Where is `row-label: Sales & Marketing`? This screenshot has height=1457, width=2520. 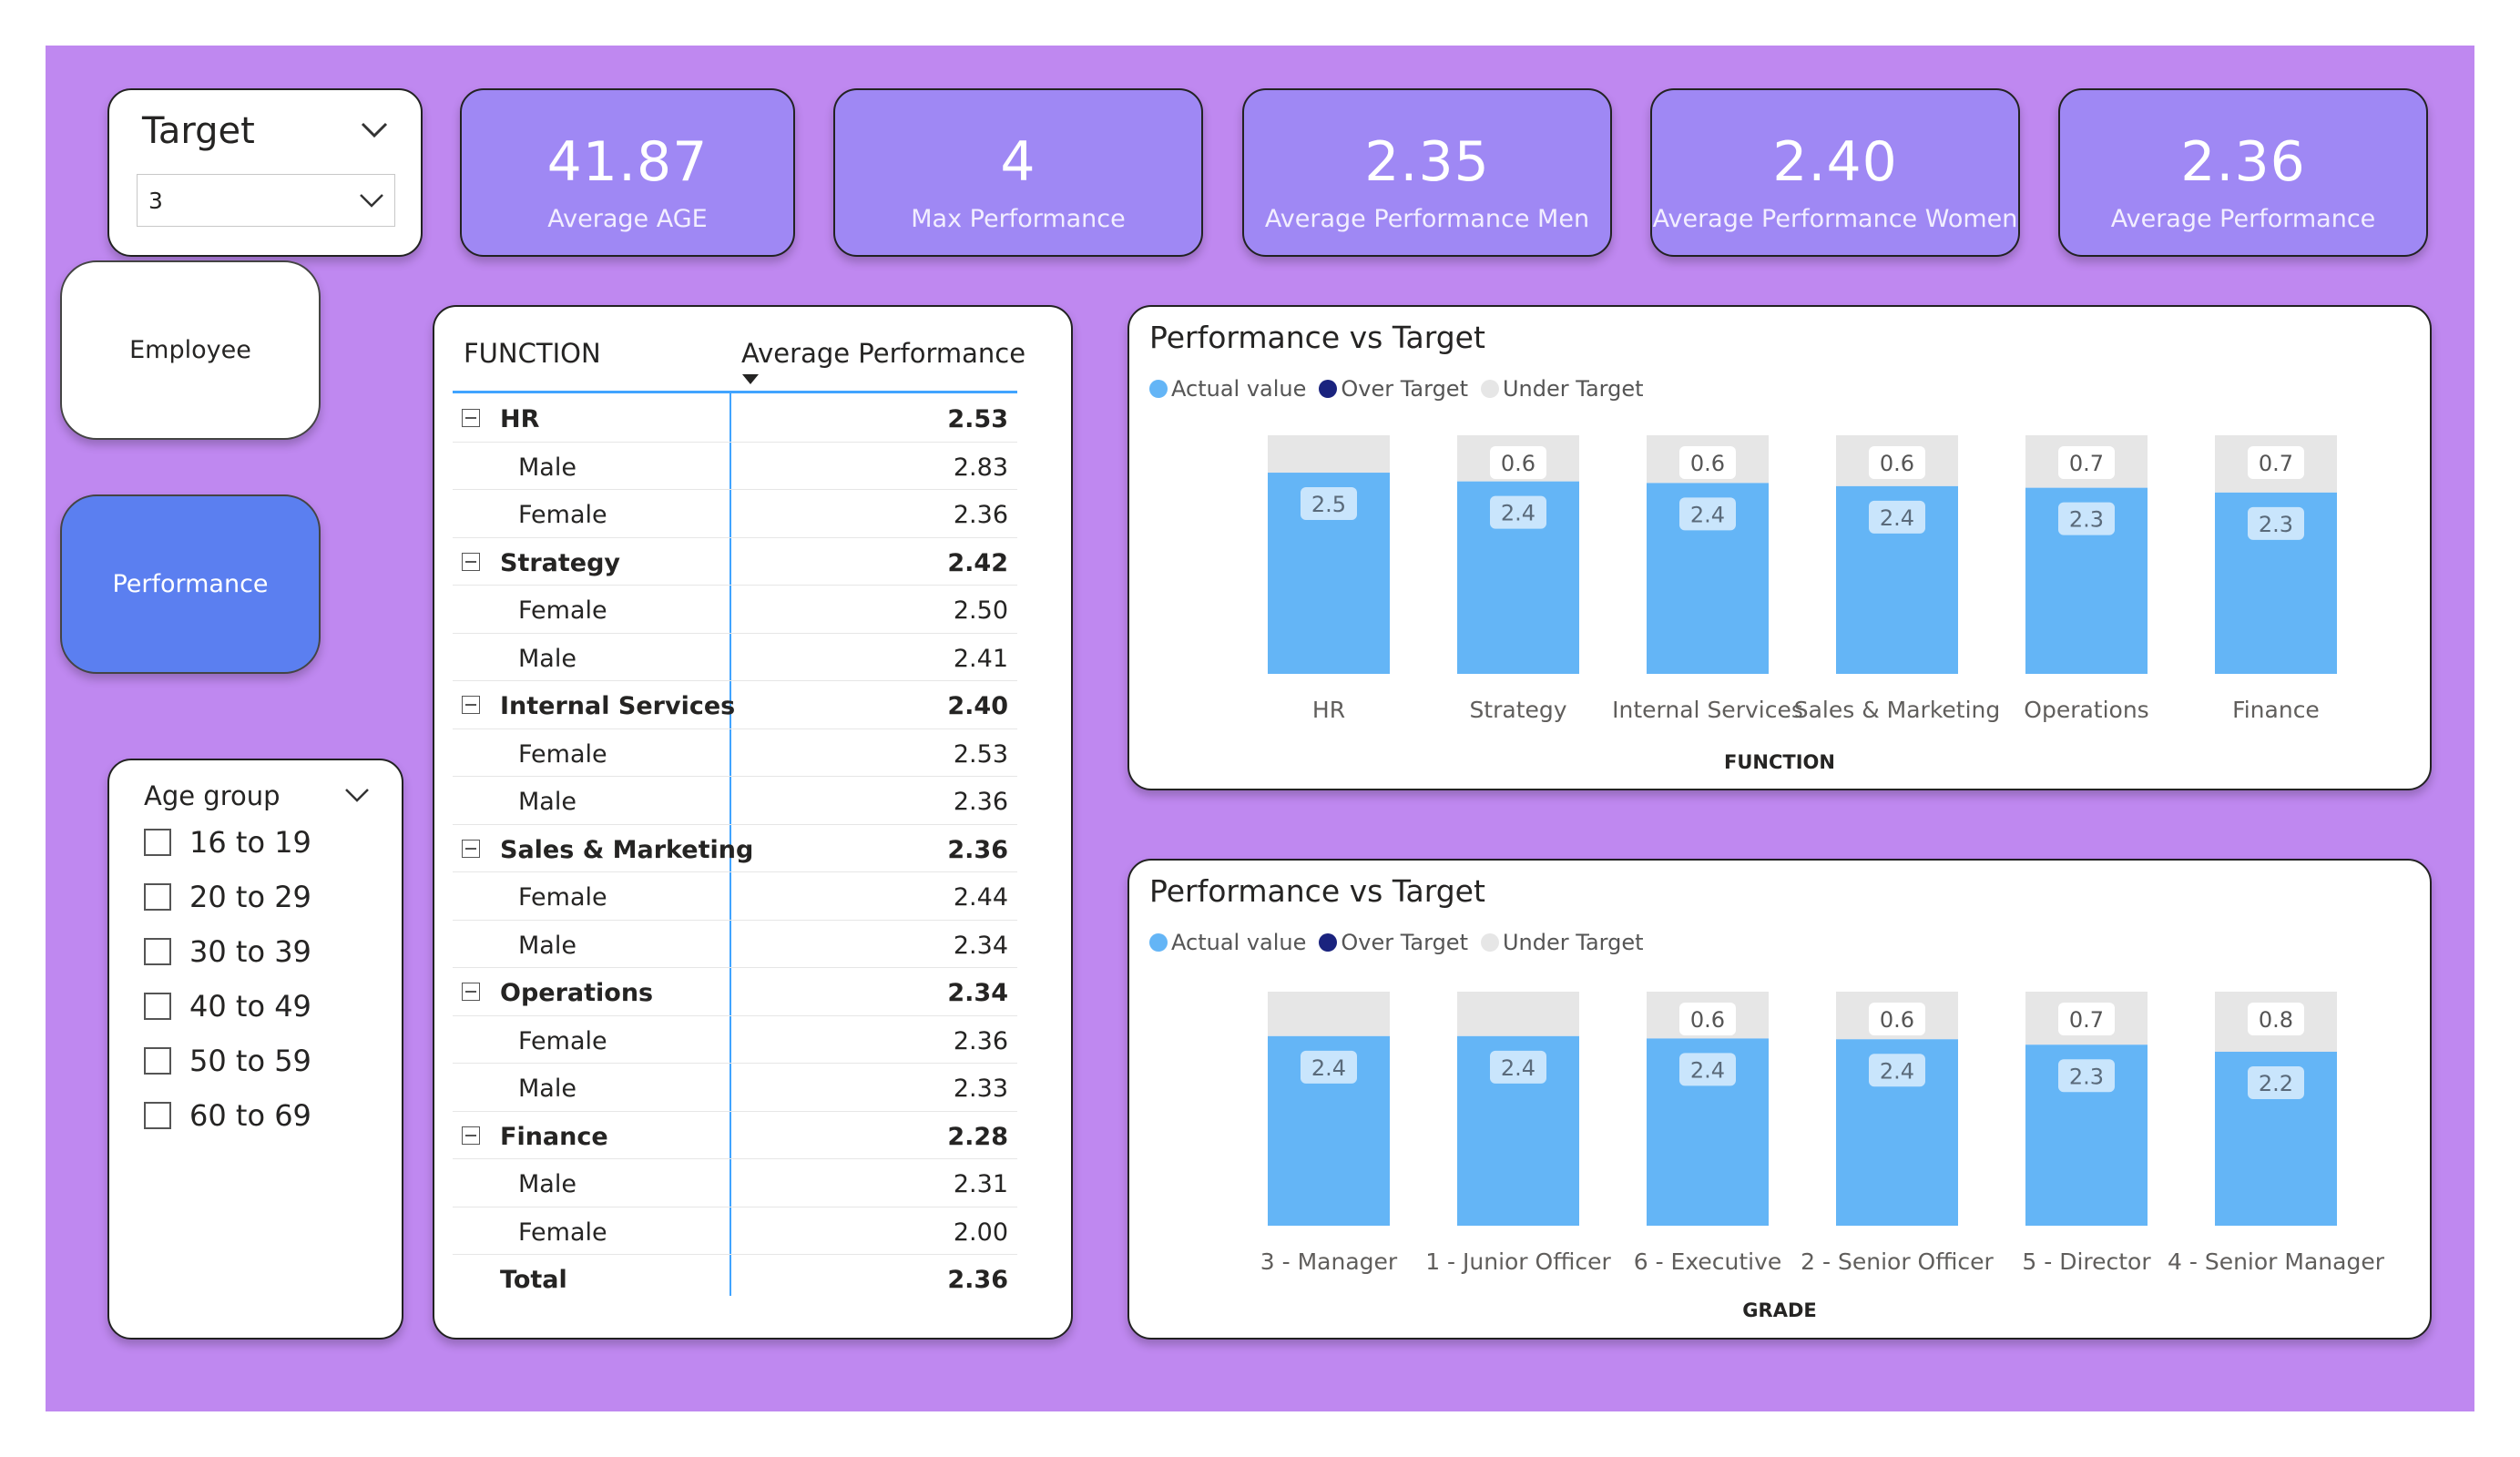
row-label: Sales & Marketing is located at coordinates (627, 849).